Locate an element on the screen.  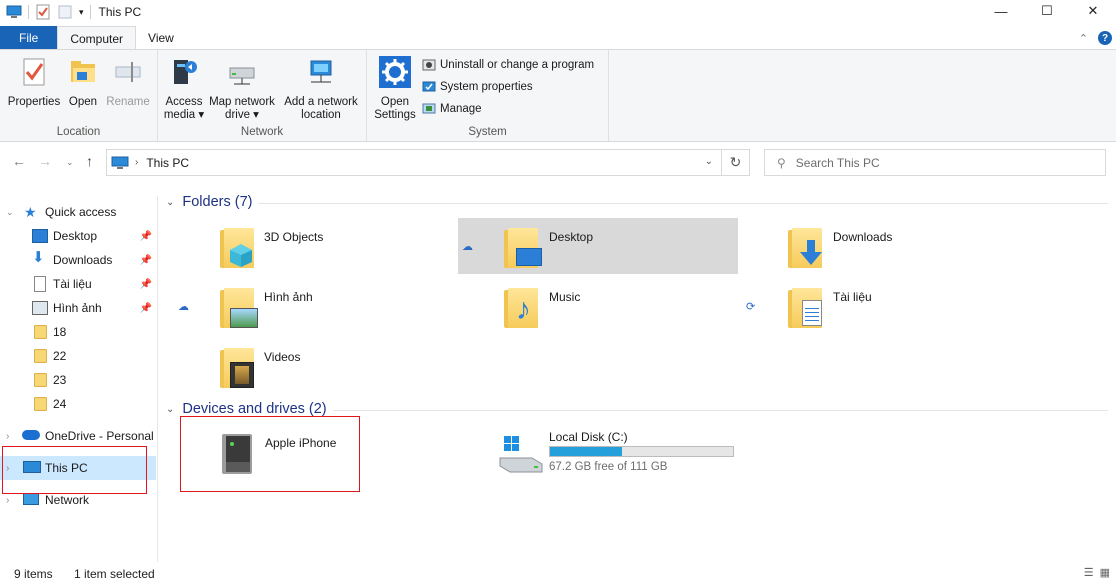
properties-check-icon is located at coordinates (43, 12).